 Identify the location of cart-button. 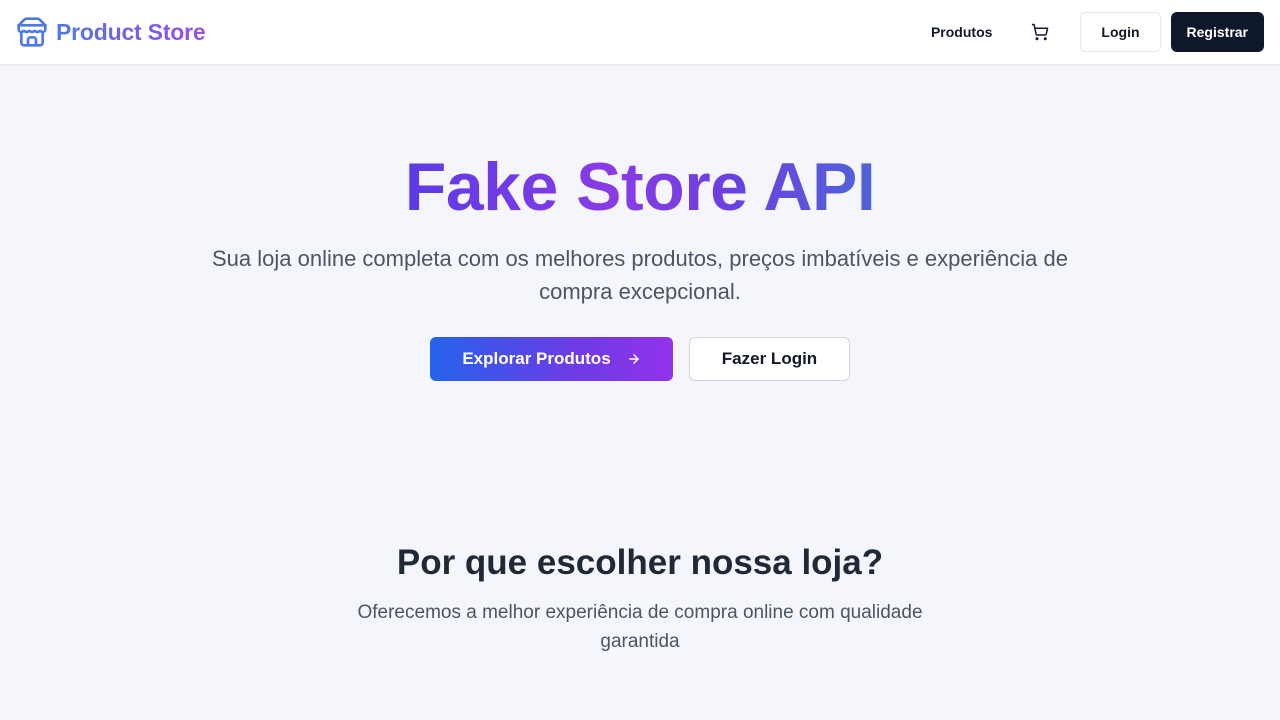
(1040, 32).